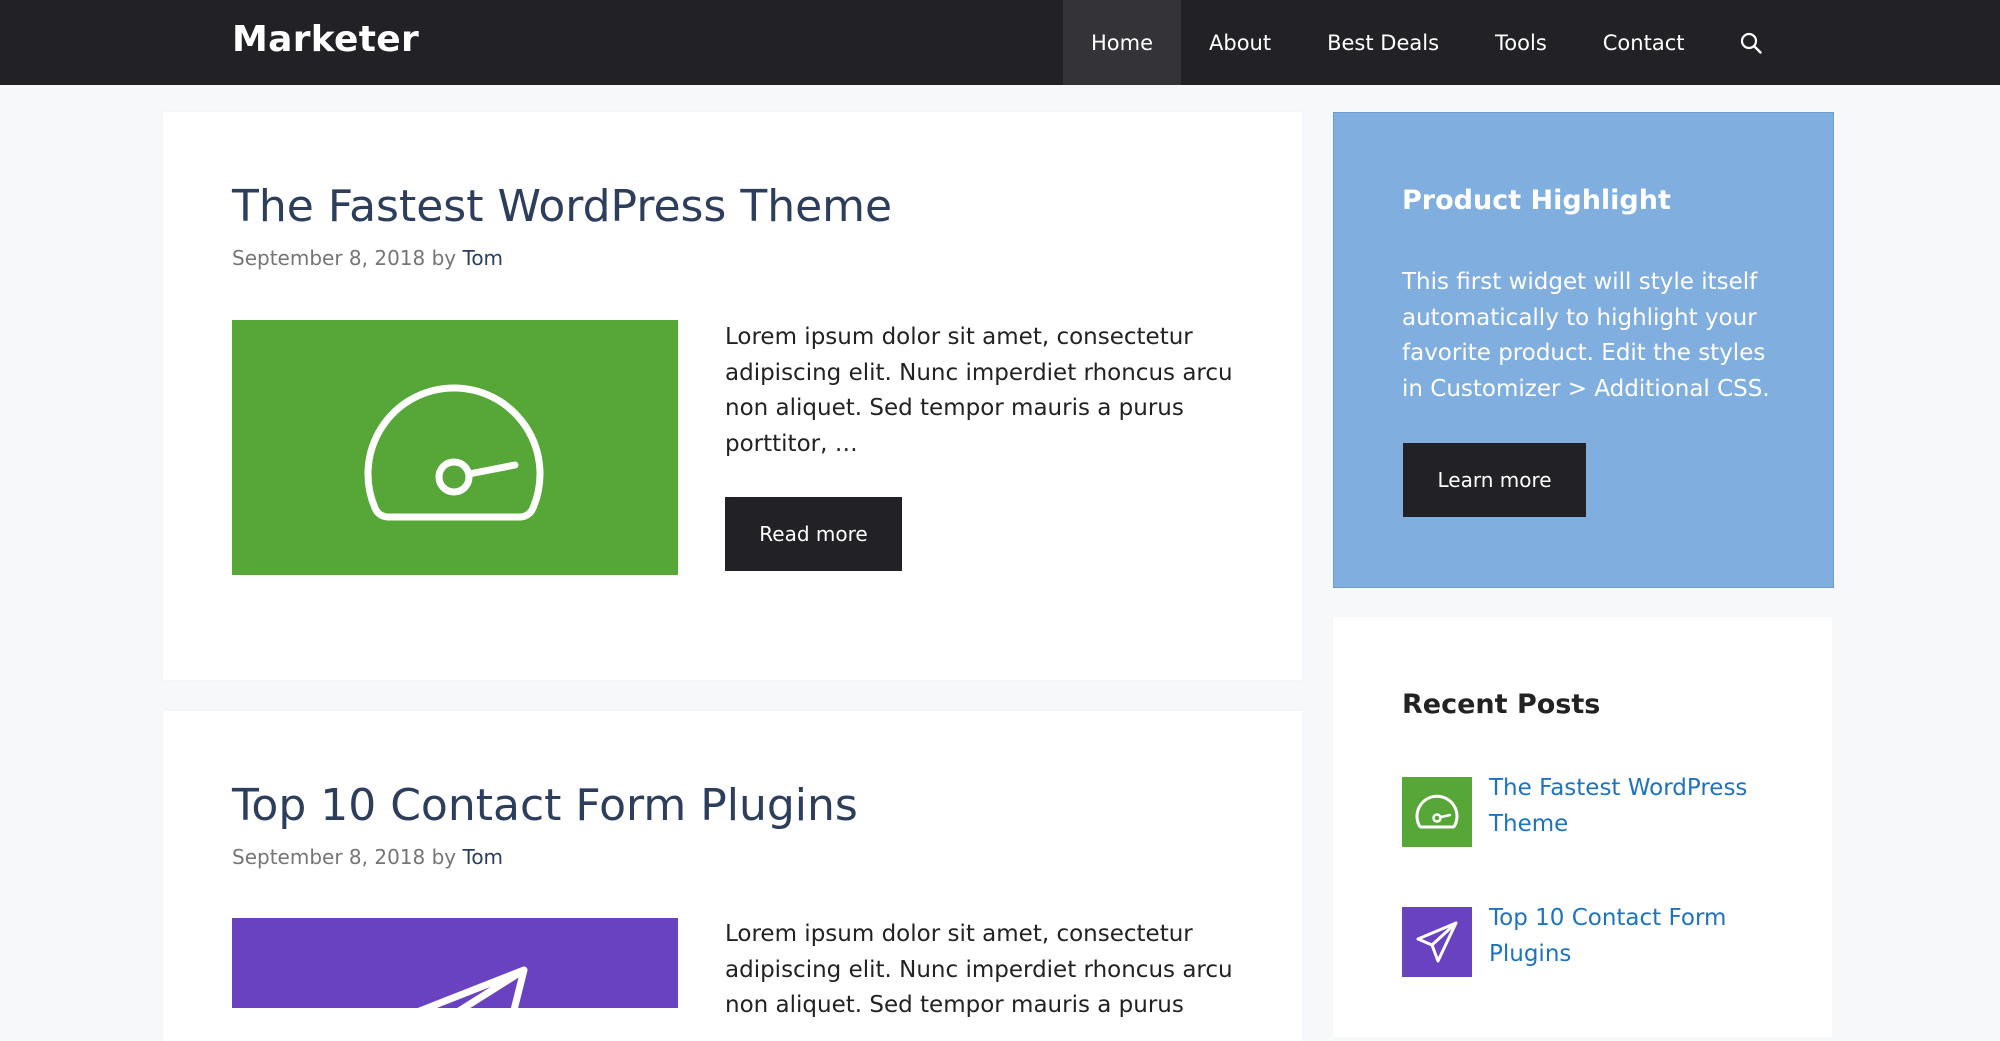  I want to click on search-button, so click(1751, 42).